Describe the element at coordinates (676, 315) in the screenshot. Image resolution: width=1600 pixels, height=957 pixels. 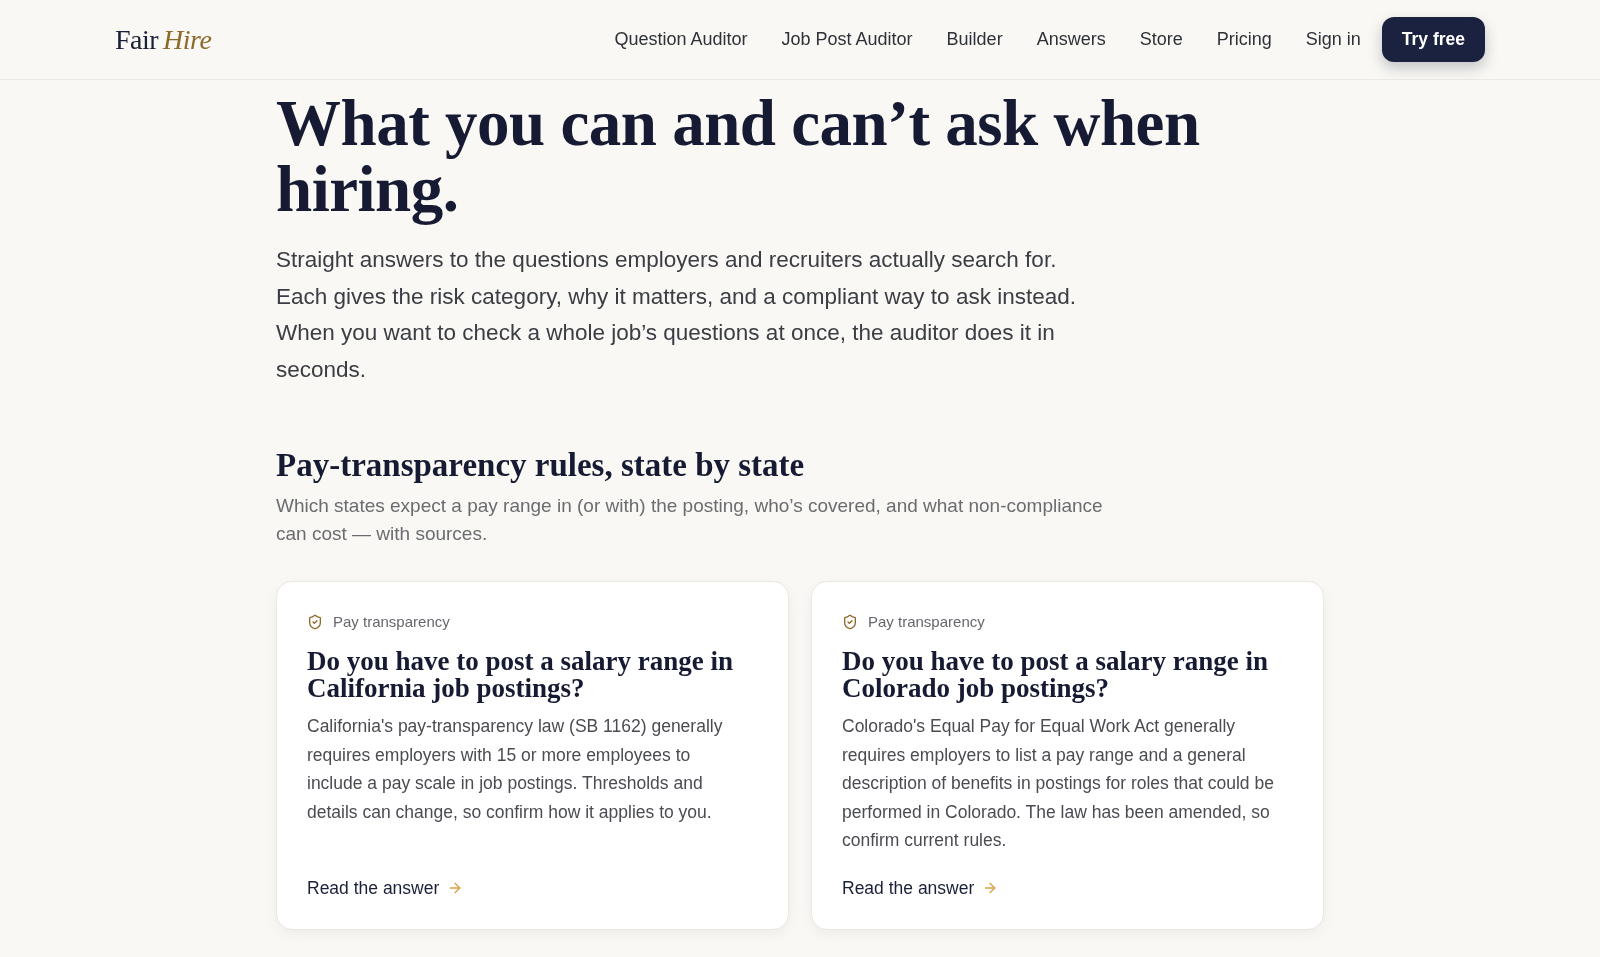
I see `intro-paragraph: Straight answers to the questions employers and recruiters actually search for. Each gives the risk category, why it matters, and a compliant way to ask instead. When you want to check a whole job’s questions at once, the auditor does it in seconds.` at that location.